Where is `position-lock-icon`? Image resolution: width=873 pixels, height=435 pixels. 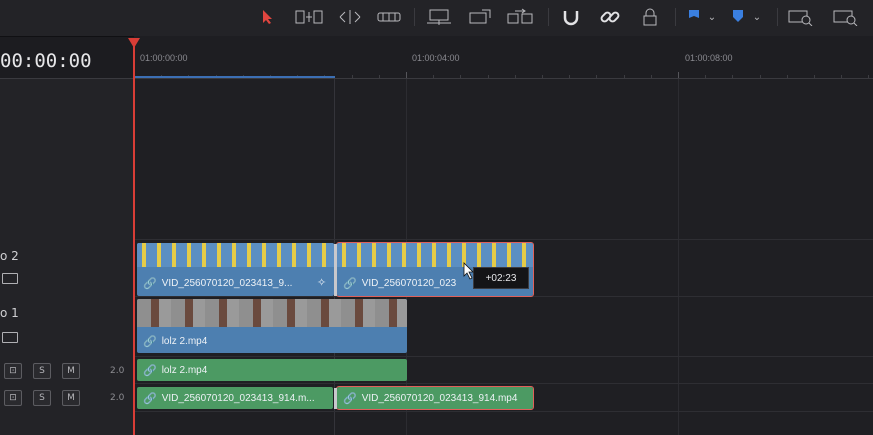 position-lock-icon is located at coordinates (650, 17).